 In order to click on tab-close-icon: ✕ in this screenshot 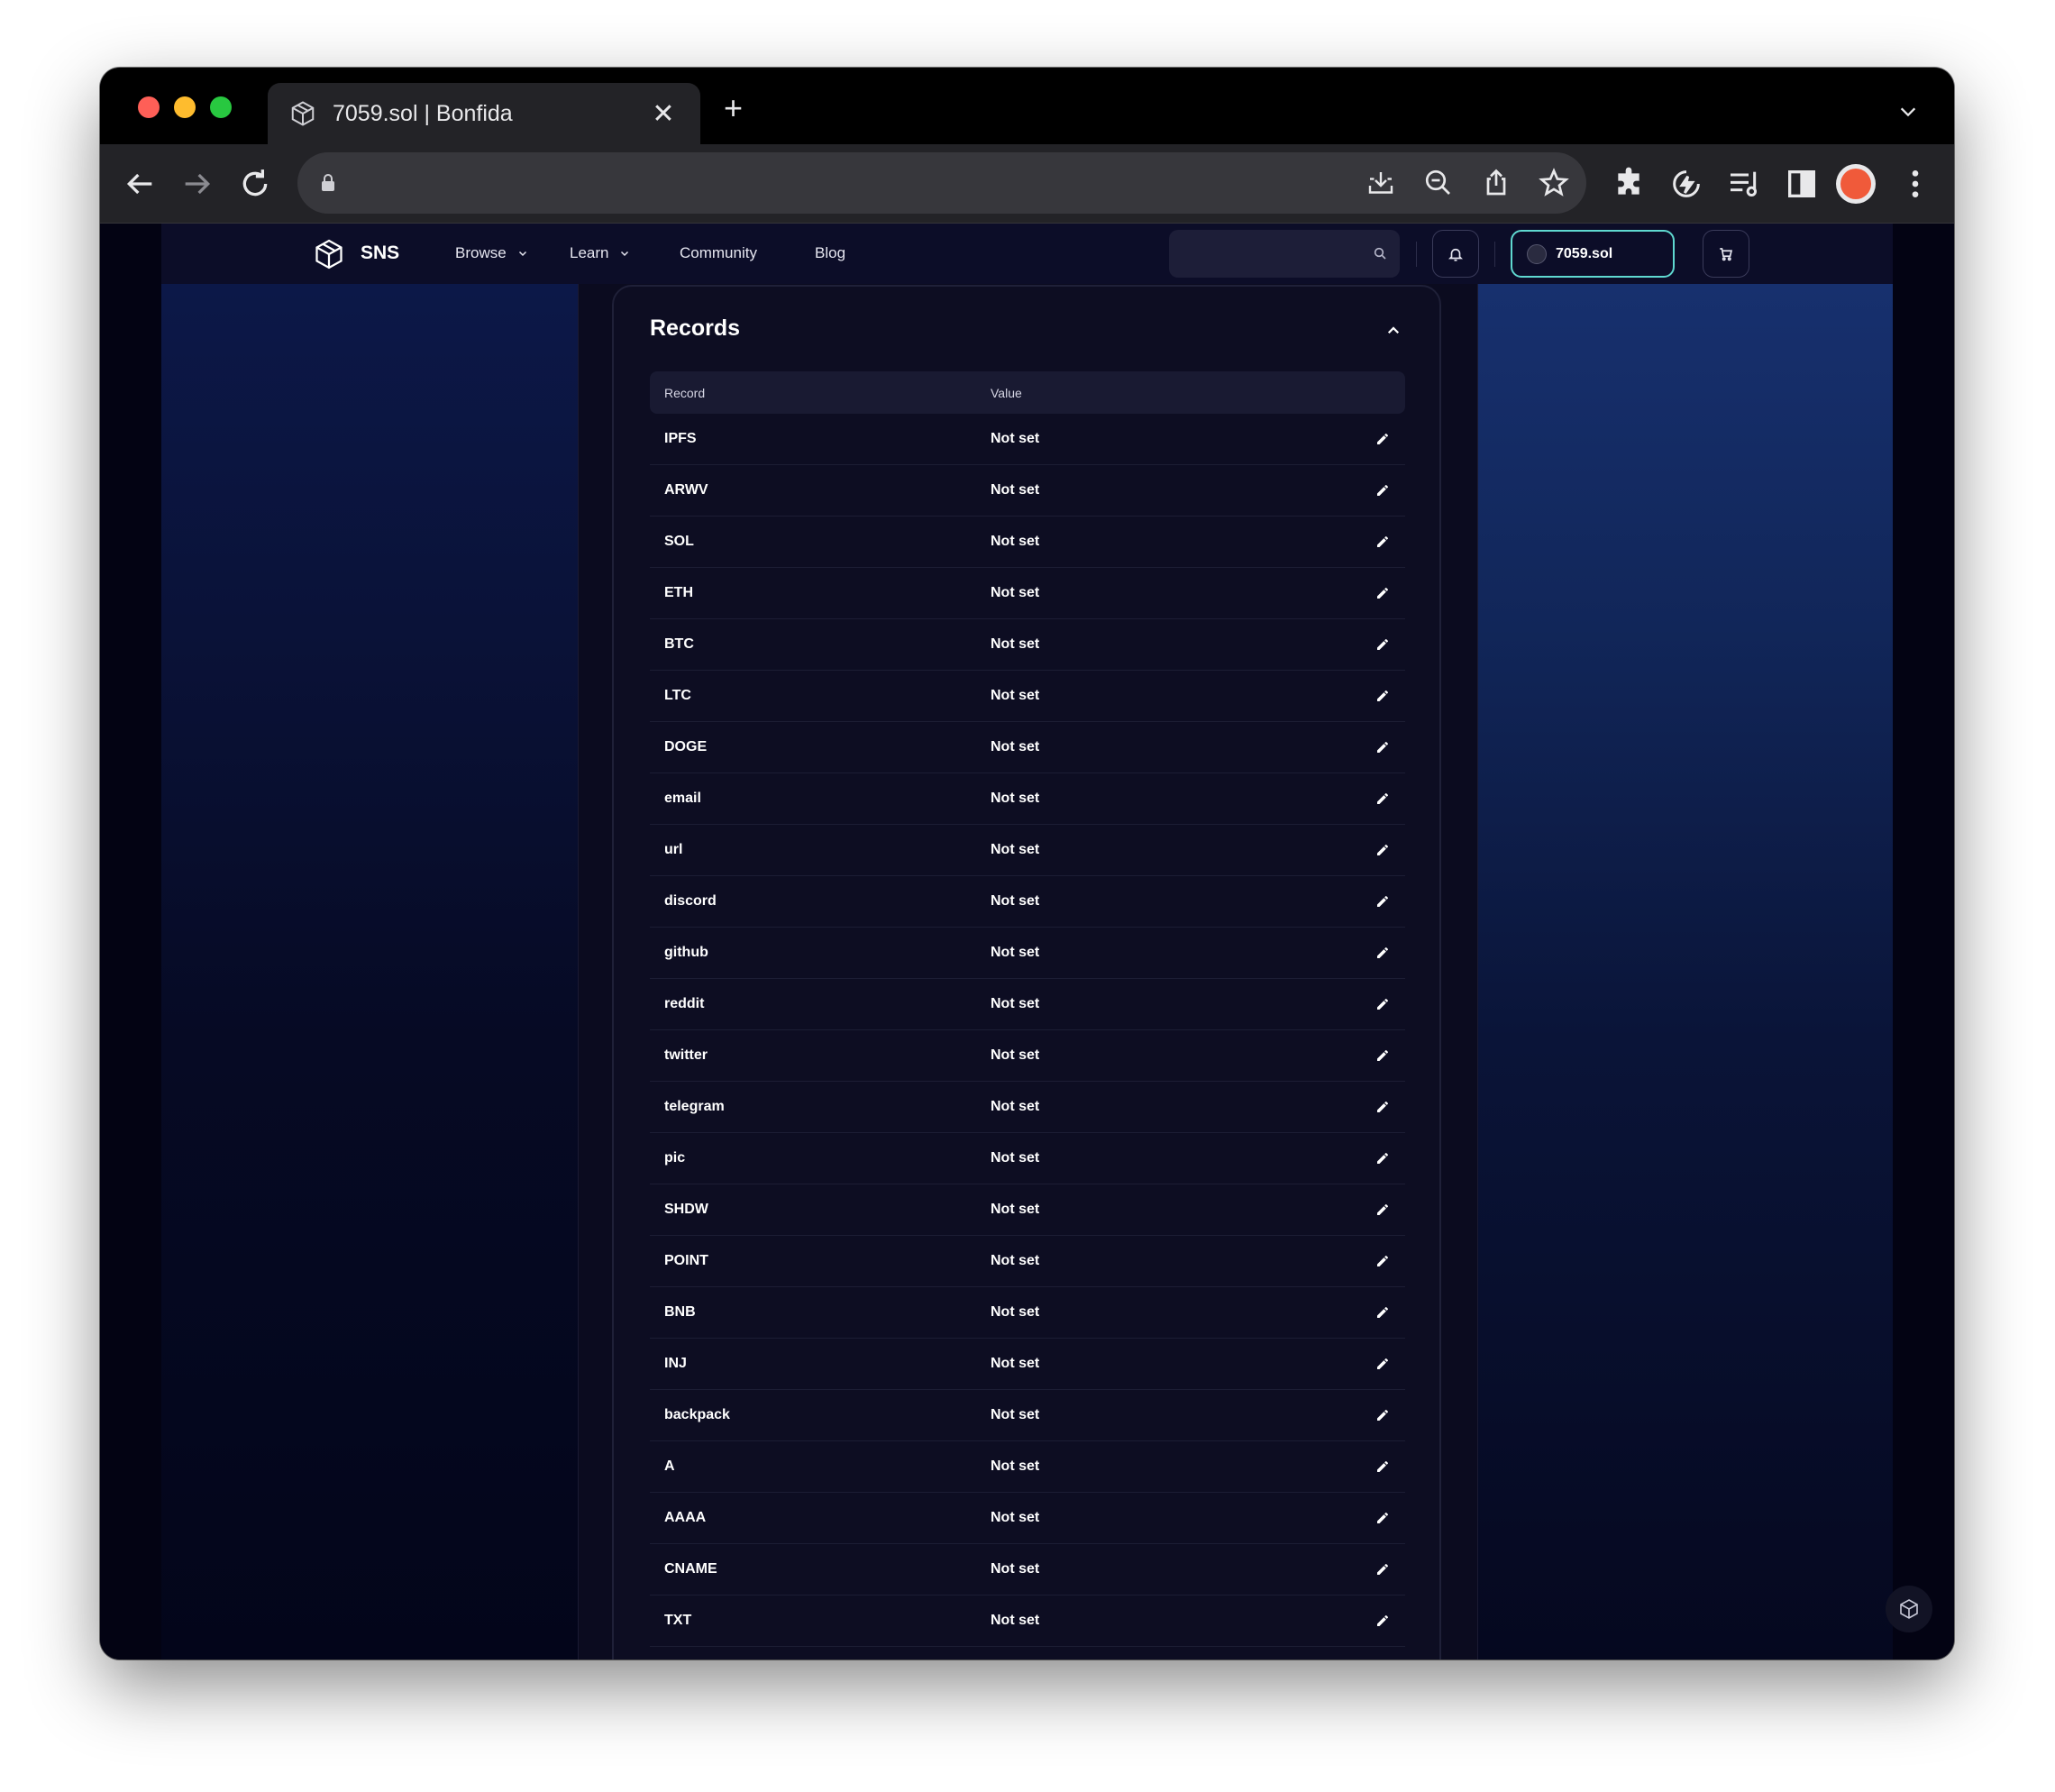, I will do `click(663, 114)`.